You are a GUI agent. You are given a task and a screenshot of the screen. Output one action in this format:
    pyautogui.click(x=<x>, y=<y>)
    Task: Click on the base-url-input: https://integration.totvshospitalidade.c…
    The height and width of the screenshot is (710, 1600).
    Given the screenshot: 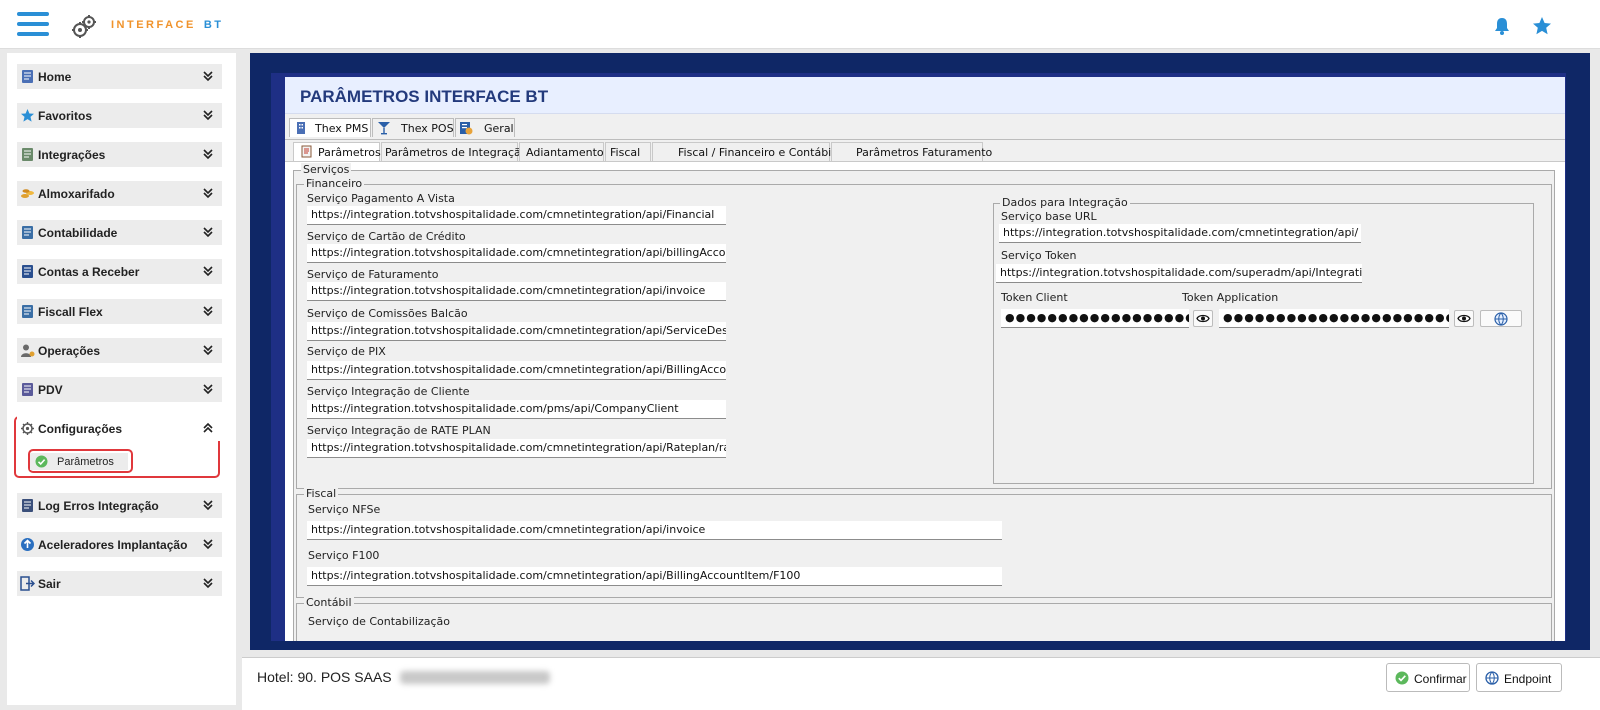 What is the action you would take?
    pyautogui.click(x=1180, y=233)
    